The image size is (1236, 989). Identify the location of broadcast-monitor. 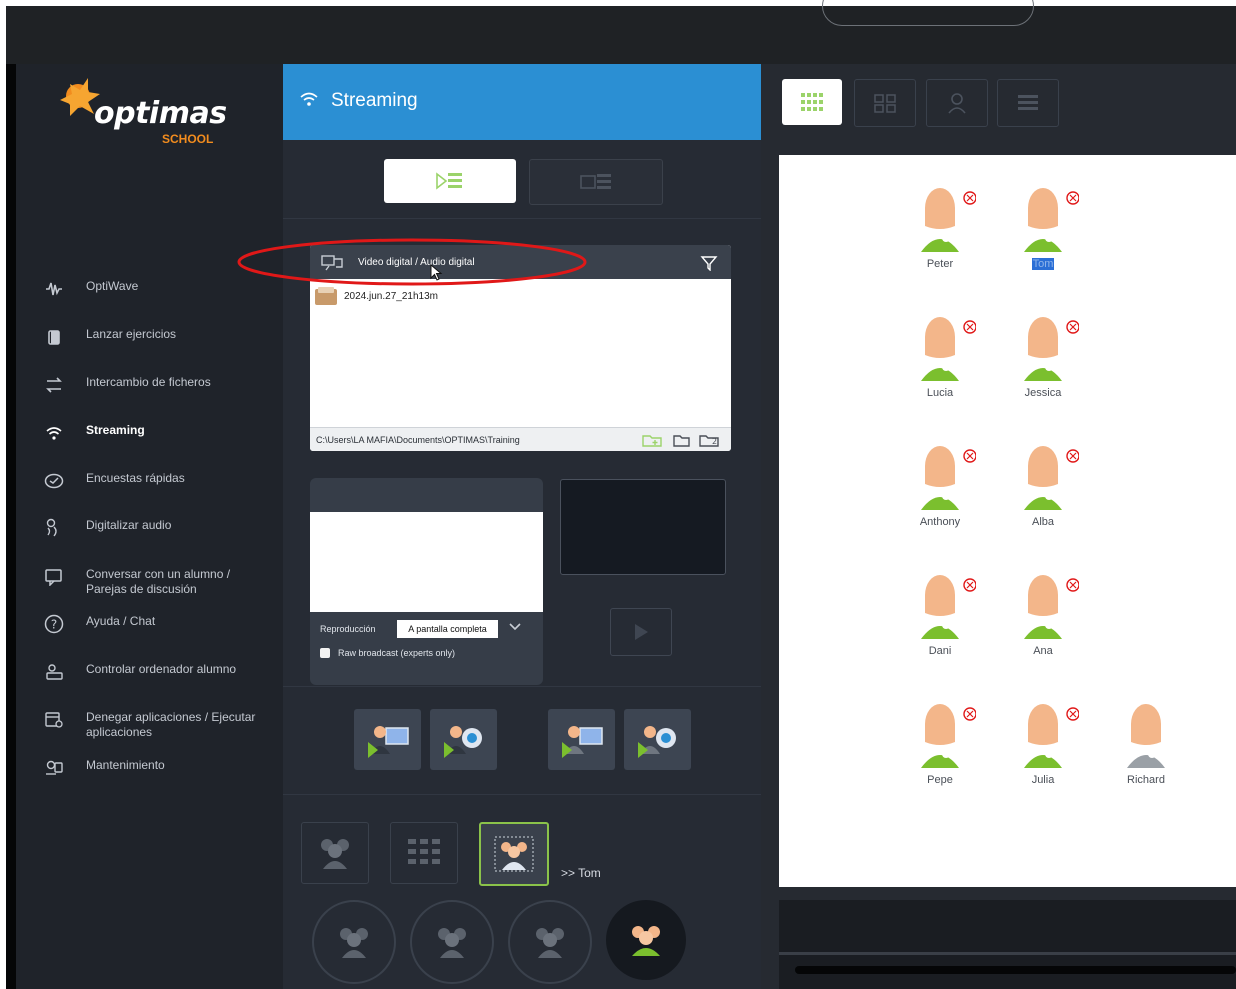
(643, 527).